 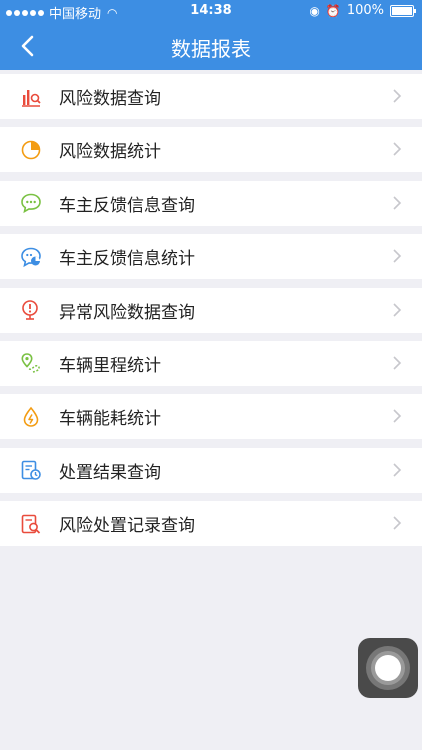 What do you see at coordinates (31, 98) in the screenshot?
I see `bar-chart-search-icon` at bounding box center [31, 98].